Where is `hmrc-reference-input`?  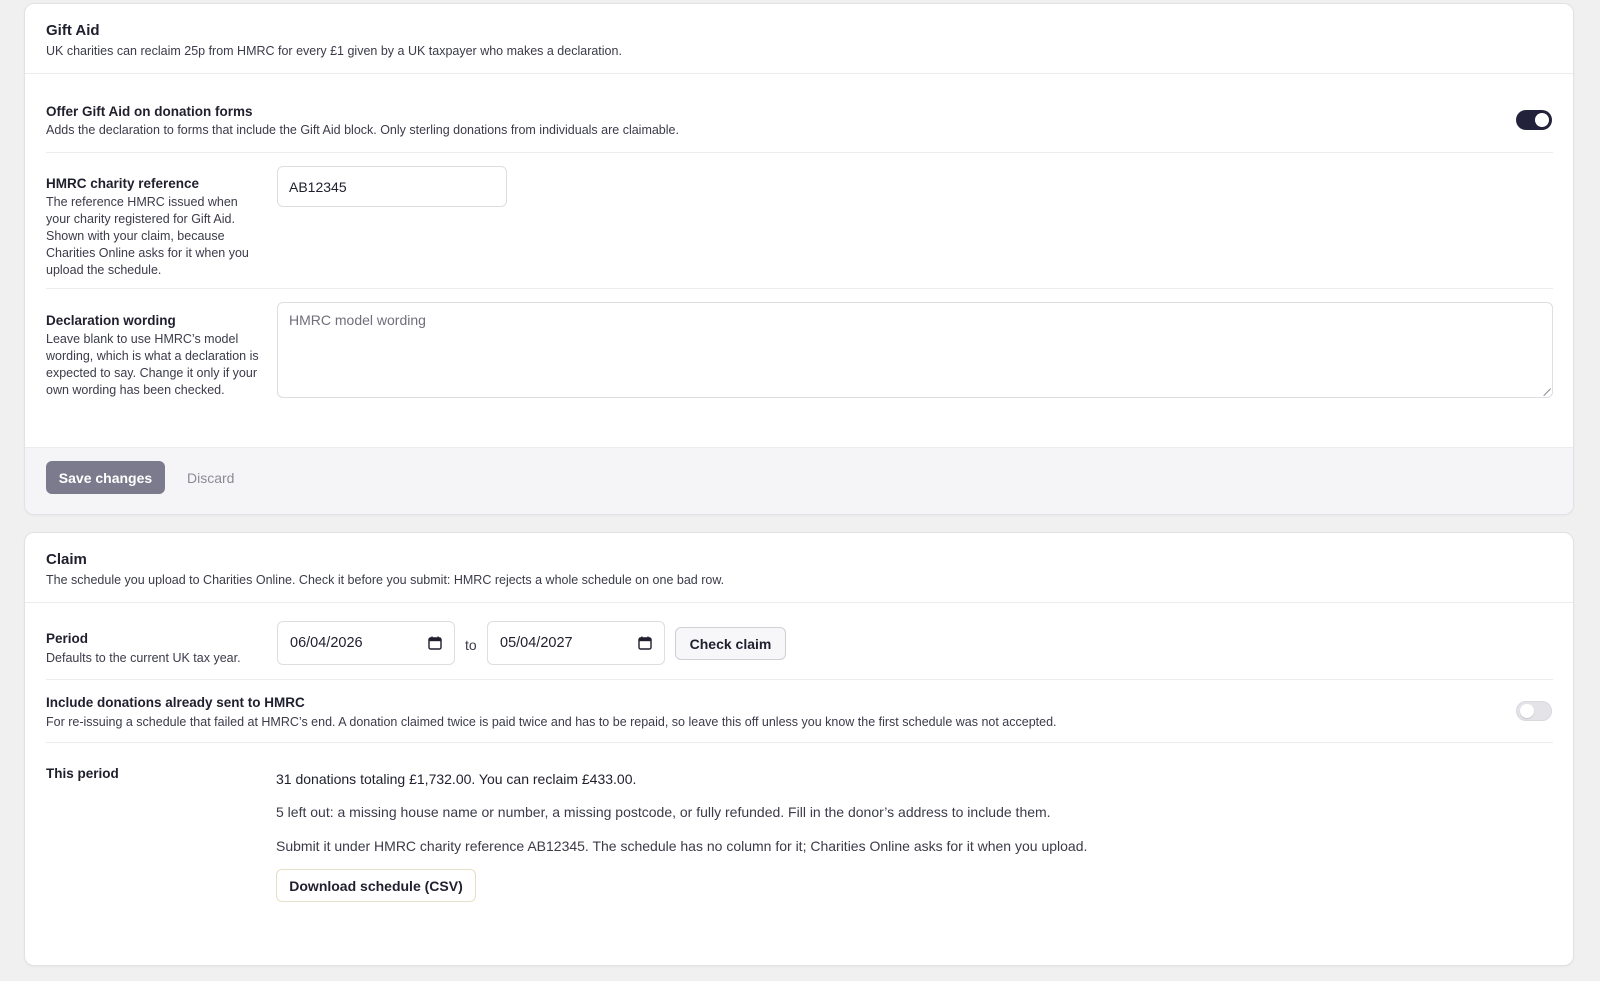 hmrc-reference-input is located at coordinates (392, 186).